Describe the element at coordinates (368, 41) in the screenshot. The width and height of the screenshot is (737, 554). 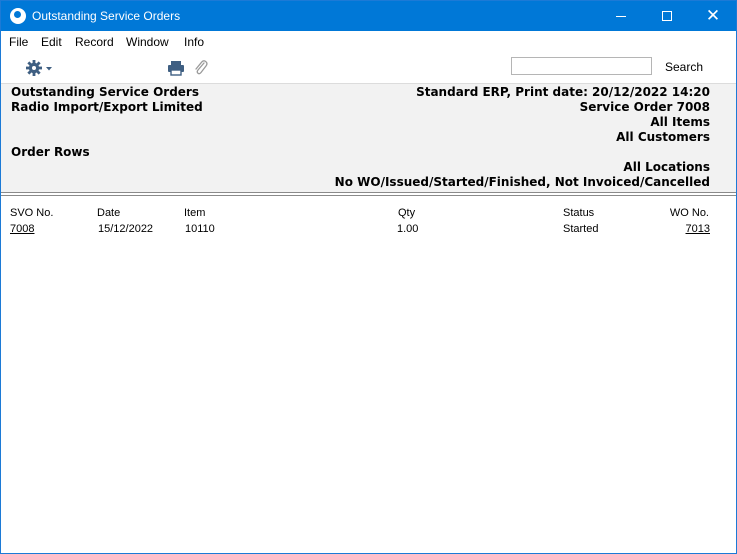
I see `menu-bar: File Edit Record Window Info` at that location.